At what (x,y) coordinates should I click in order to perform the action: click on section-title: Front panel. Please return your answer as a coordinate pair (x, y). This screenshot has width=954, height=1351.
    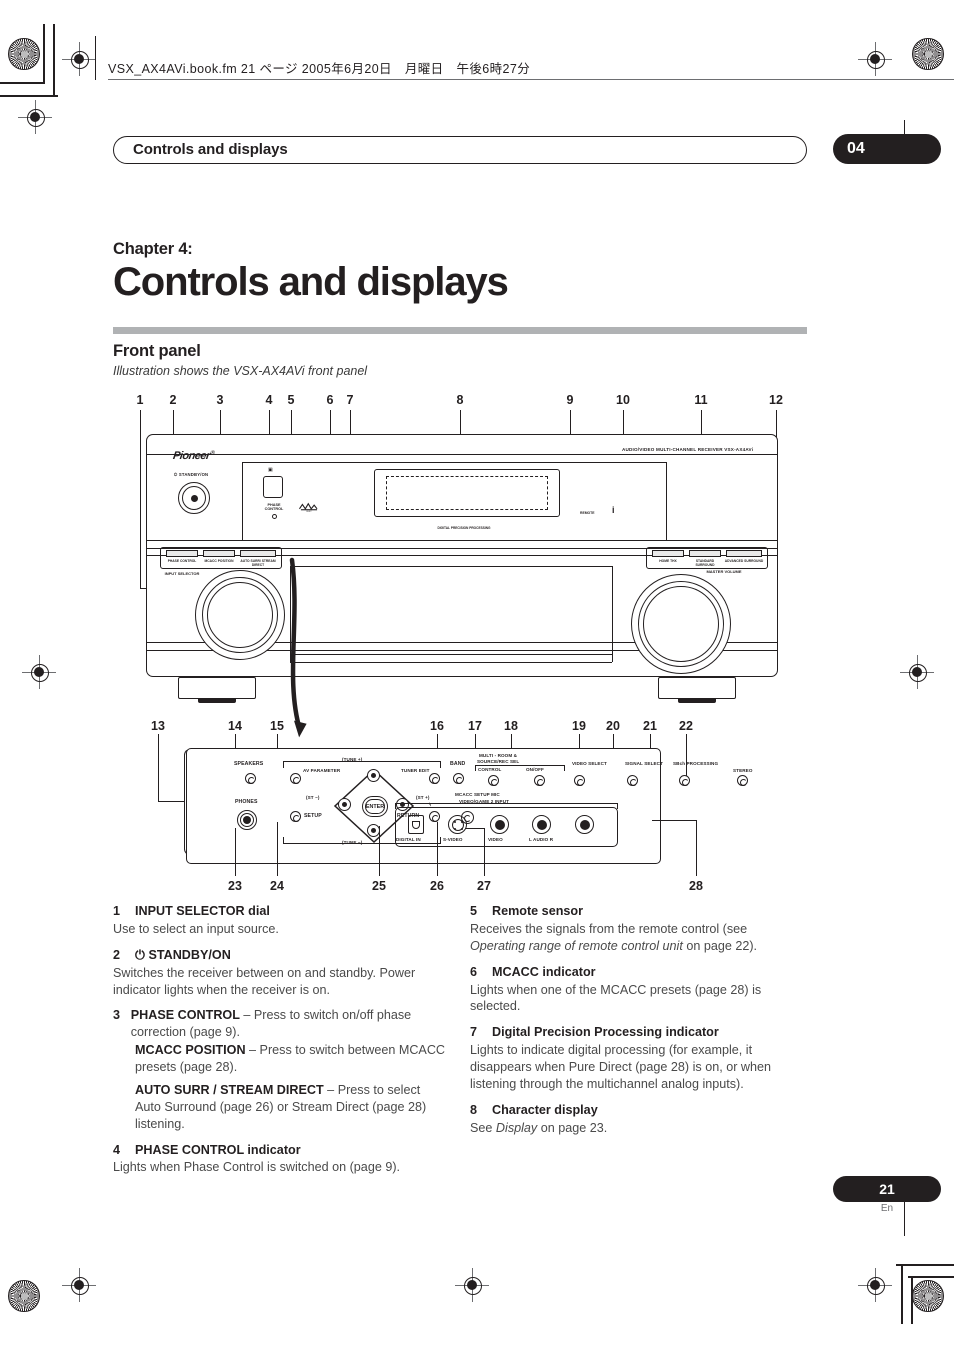
    Looking at the image, I should click on (157, 351).